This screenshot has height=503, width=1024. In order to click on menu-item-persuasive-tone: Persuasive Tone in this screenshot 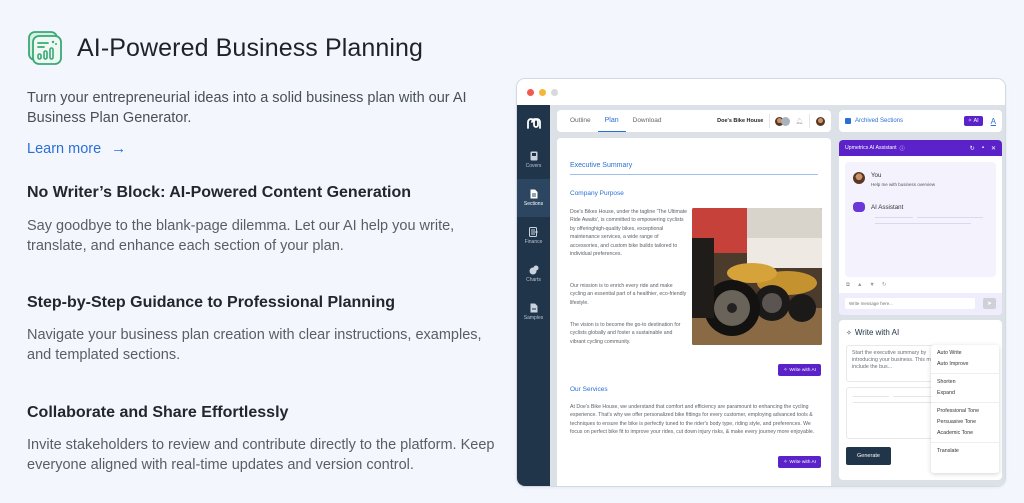, I will do `click(965, 422)`.